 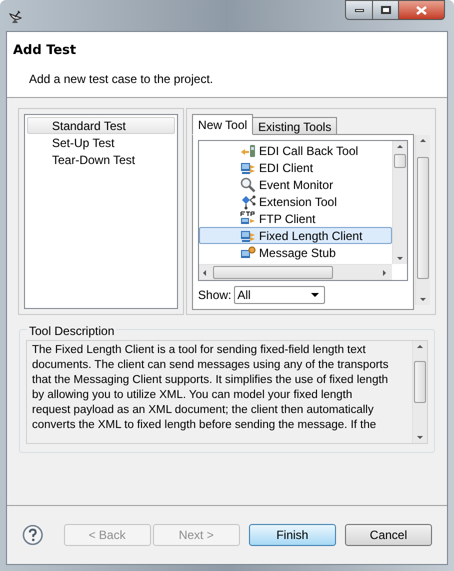 I want to click on tab: Existing Tools, so click(x=295, y=126).